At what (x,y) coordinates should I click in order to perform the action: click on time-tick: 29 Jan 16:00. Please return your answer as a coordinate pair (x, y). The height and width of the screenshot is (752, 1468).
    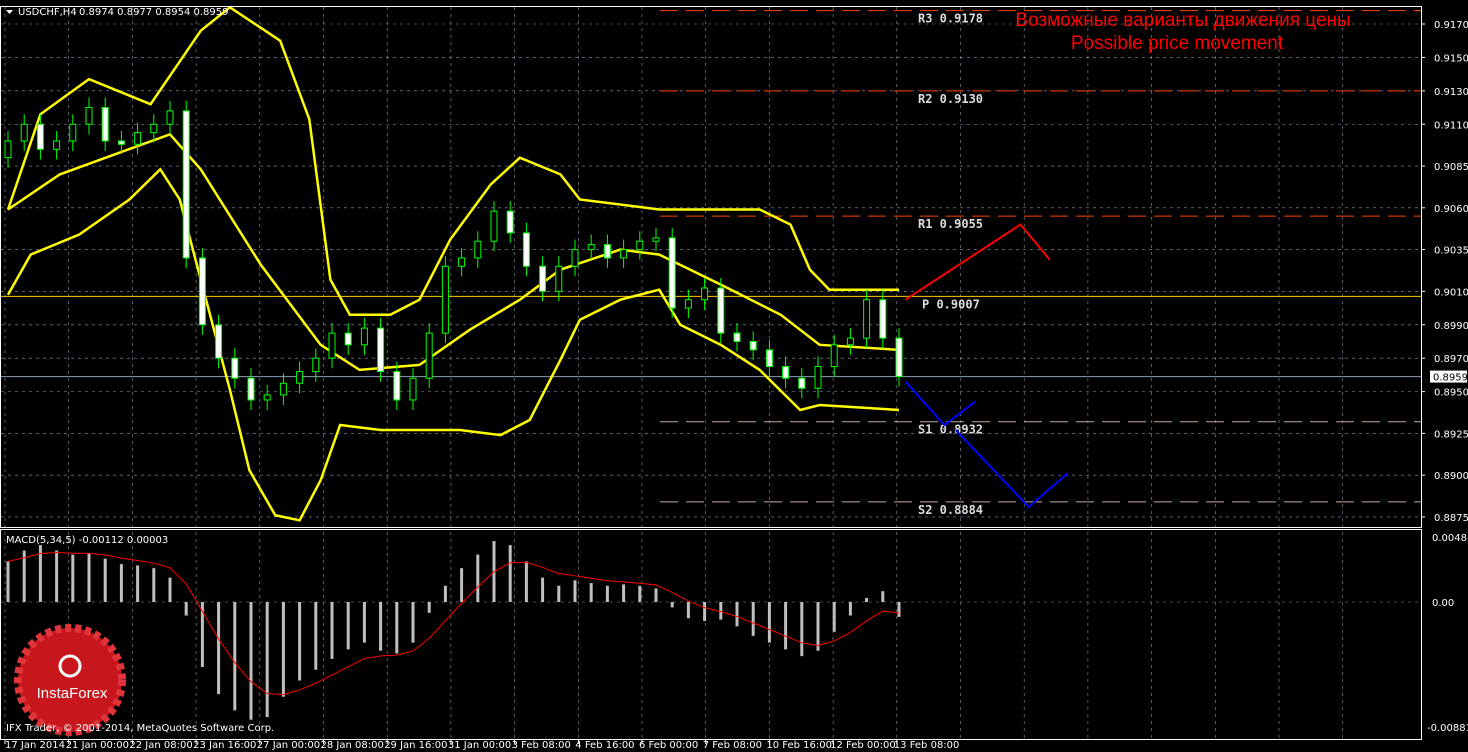
    Looking at the image, I should click on (415, 745).